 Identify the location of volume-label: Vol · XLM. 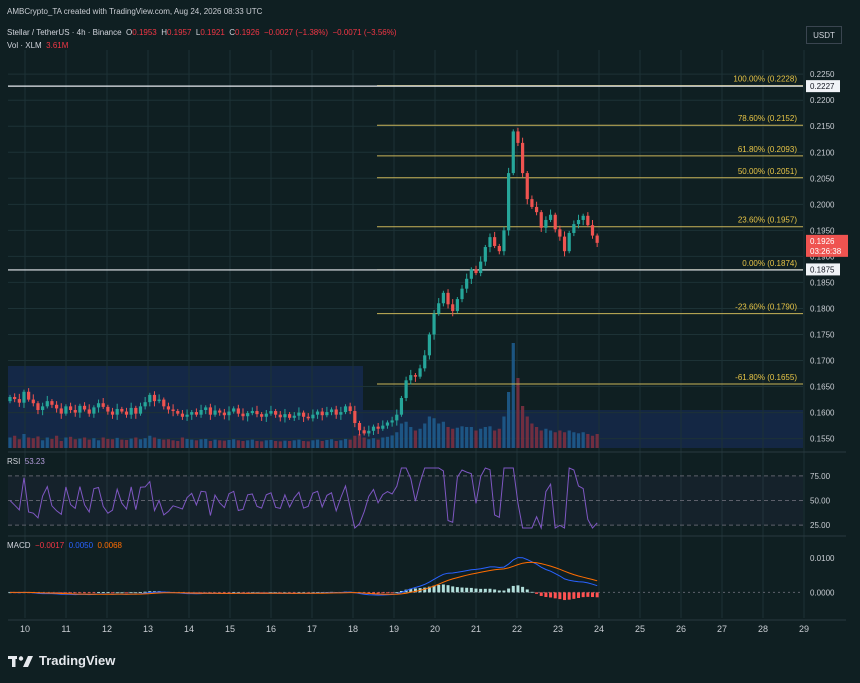
(24, 45).